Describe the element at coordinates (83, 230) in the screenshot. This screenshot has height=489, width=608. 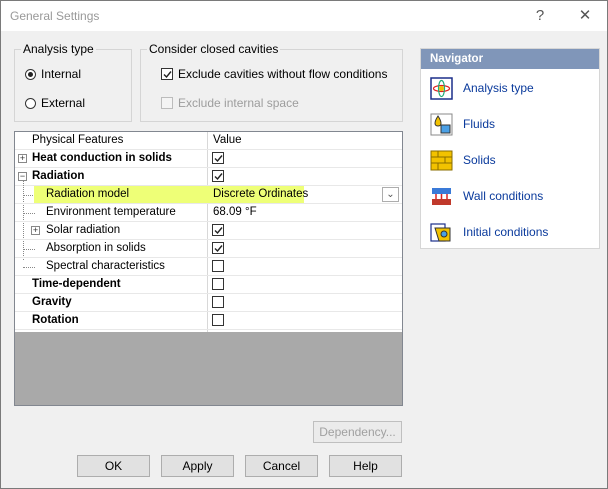
I see `row-name: Solar radiation` at that location.